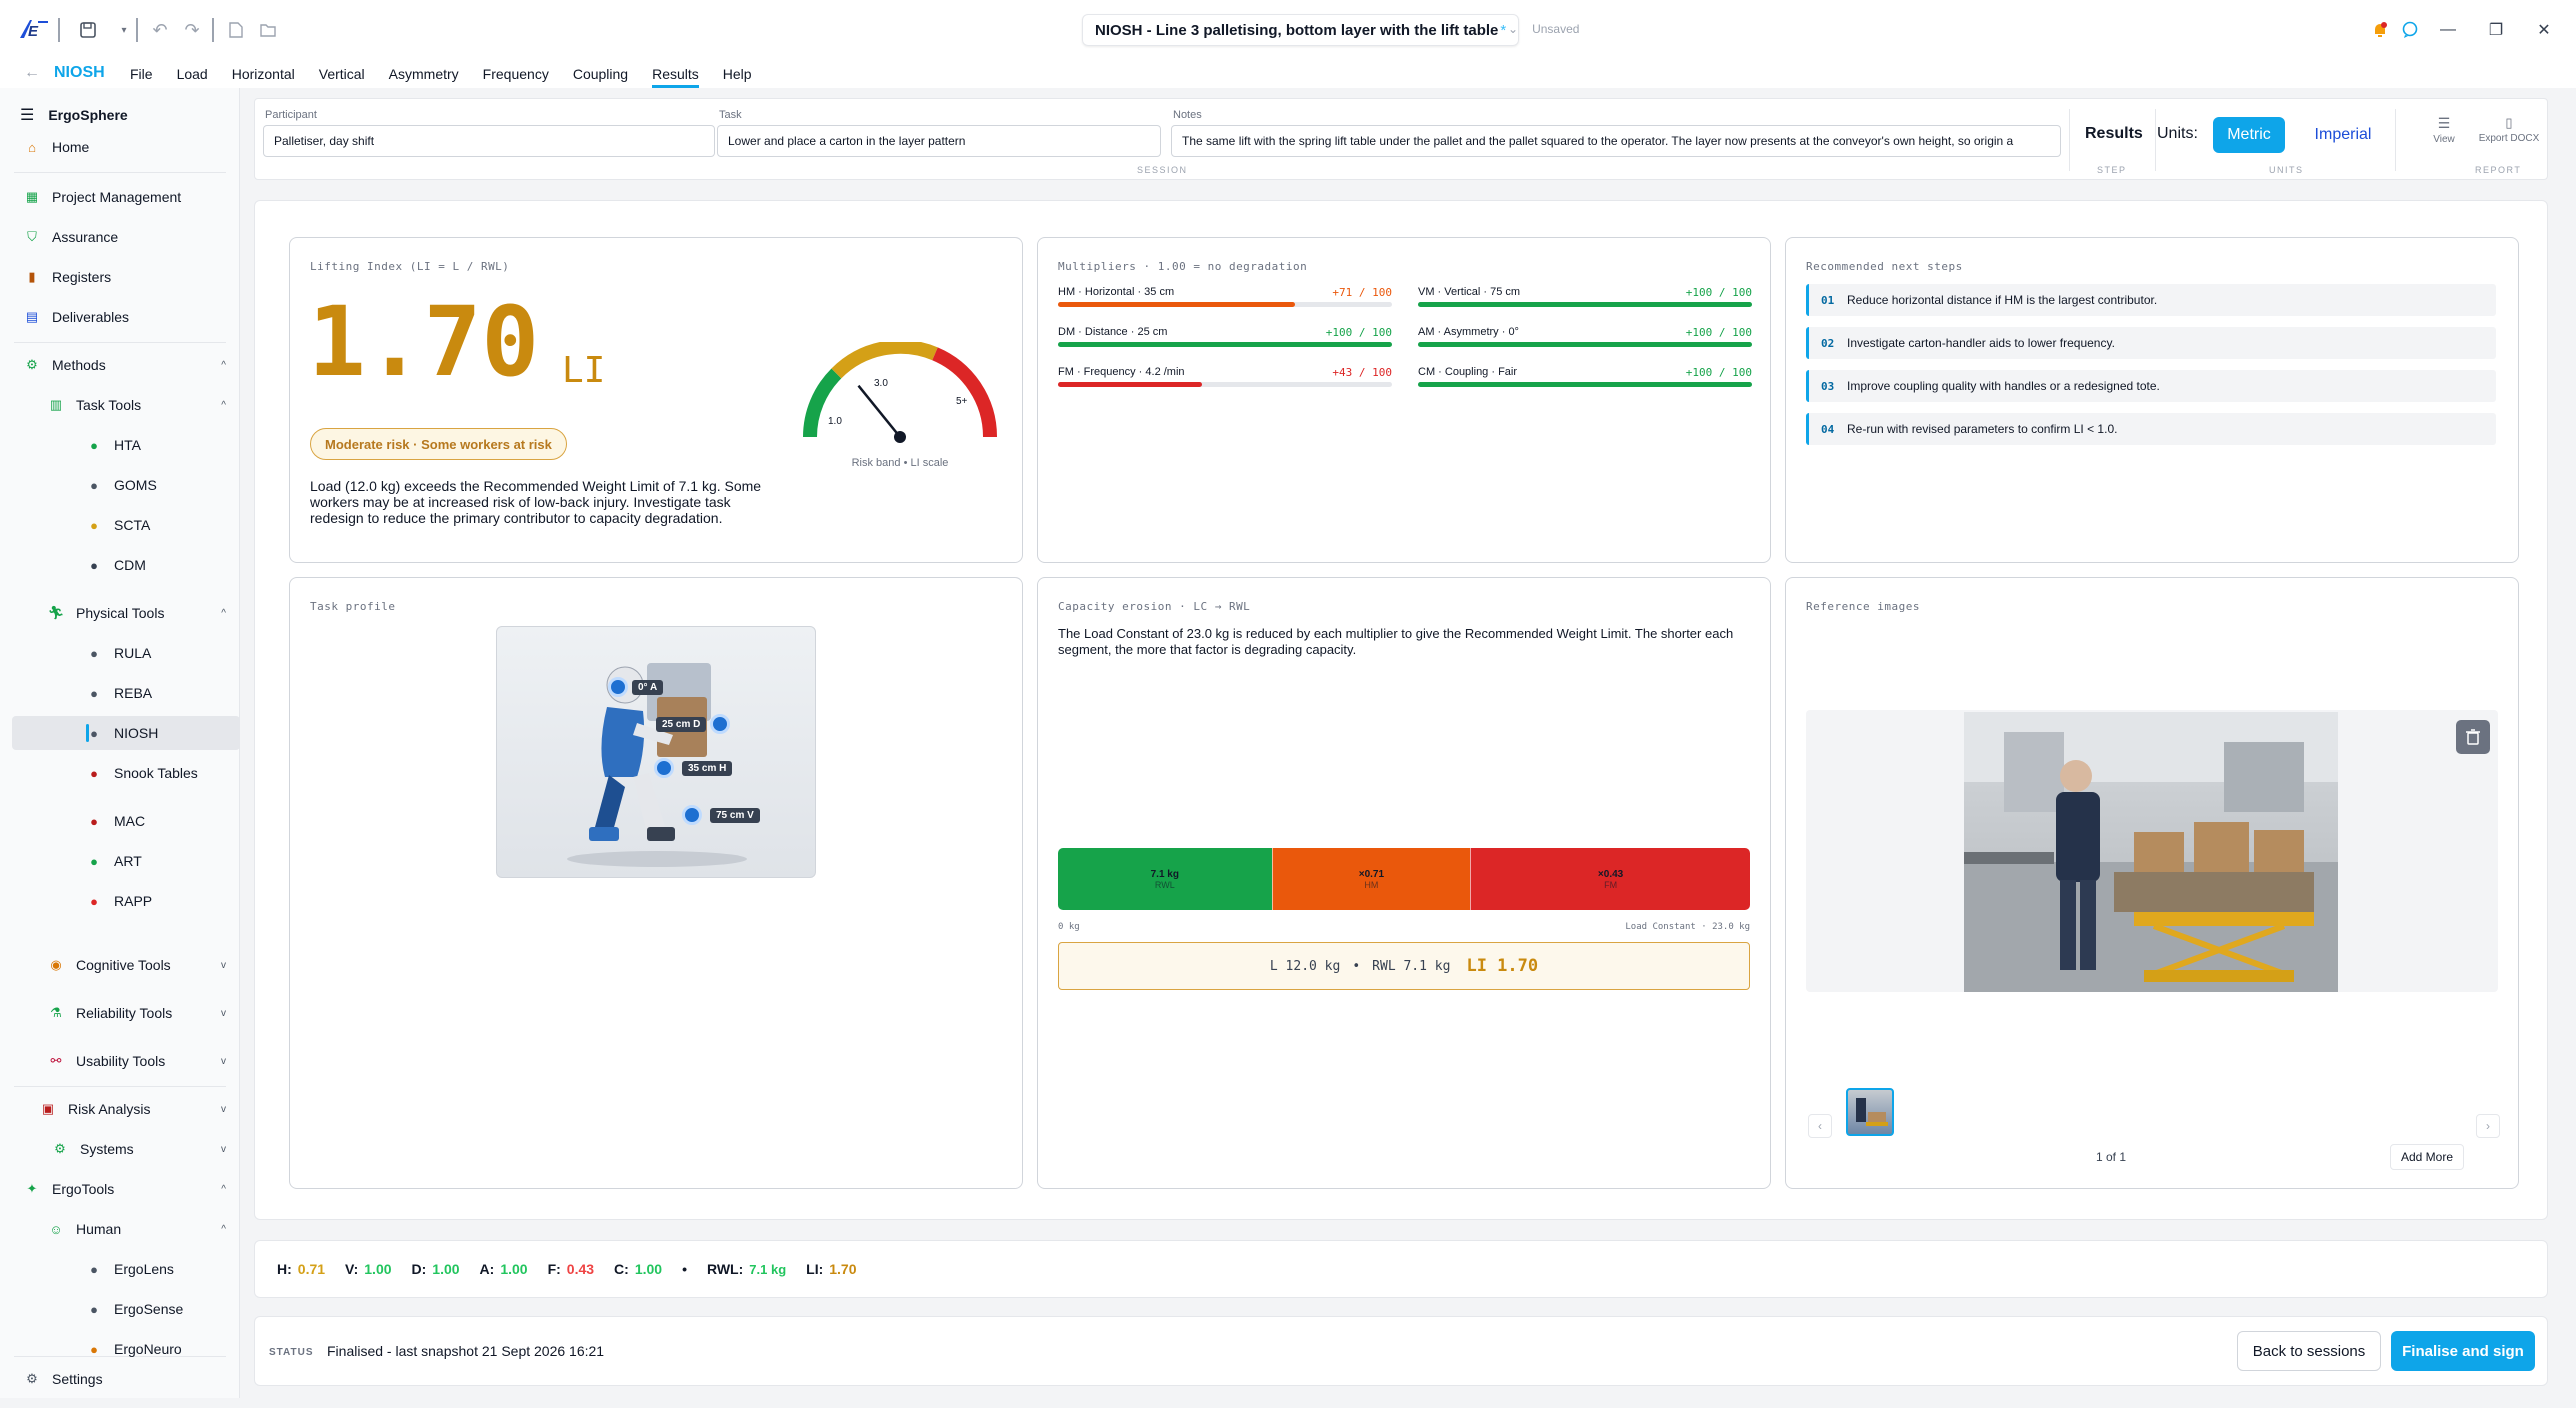 Image resolution: width=2576 pixels, height=1408 pixels. What do you see at coordinates (120, 1149) in the screenshot?
I see `sidebar-item-systems: ⚙ Systems v` at bounding box center [120, 1149].